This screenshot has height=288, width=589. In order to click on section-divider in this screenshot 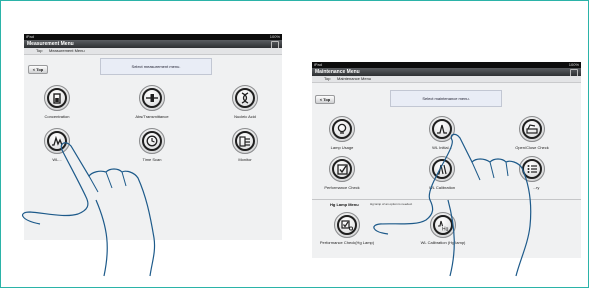, I will do `click(446, 199)`.